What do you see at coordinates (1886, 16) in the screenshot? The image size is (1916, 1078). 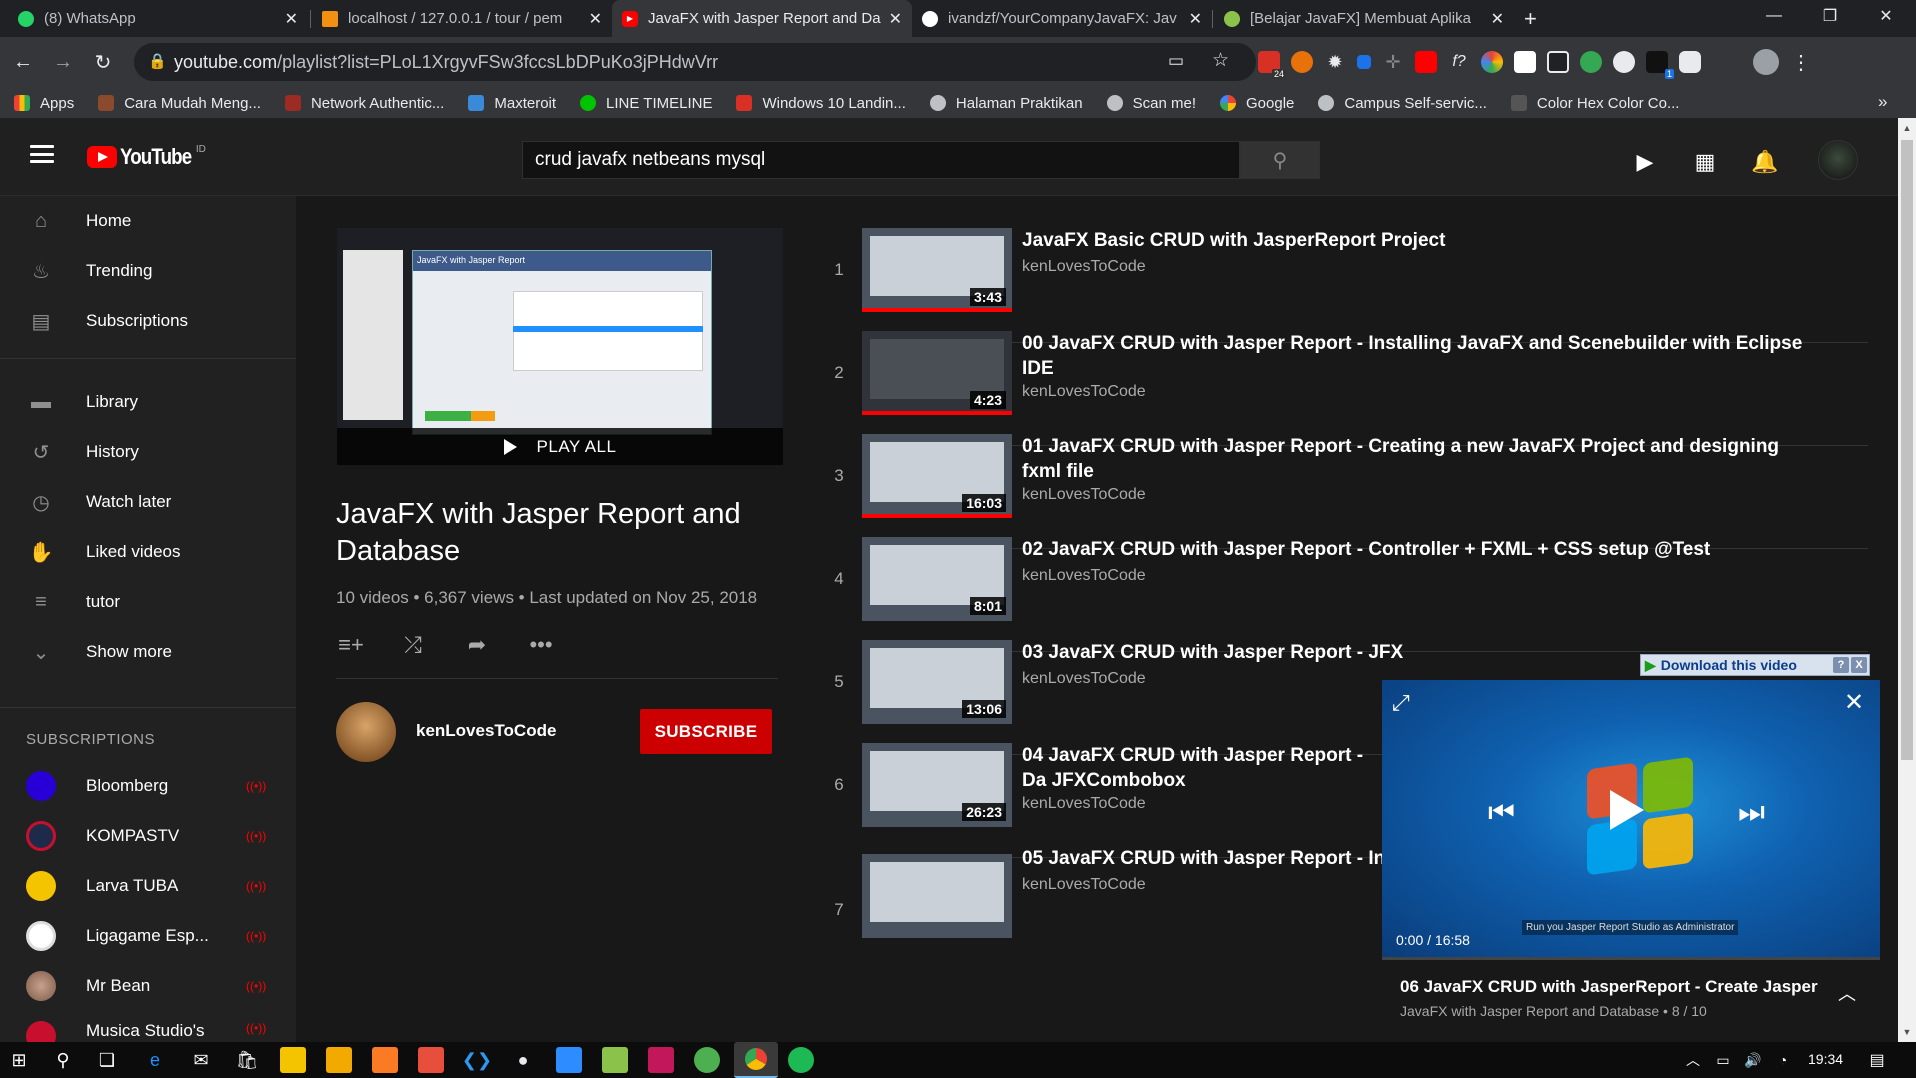 I see `window-close-icon: ✕` at bounding box center [1886, 16].